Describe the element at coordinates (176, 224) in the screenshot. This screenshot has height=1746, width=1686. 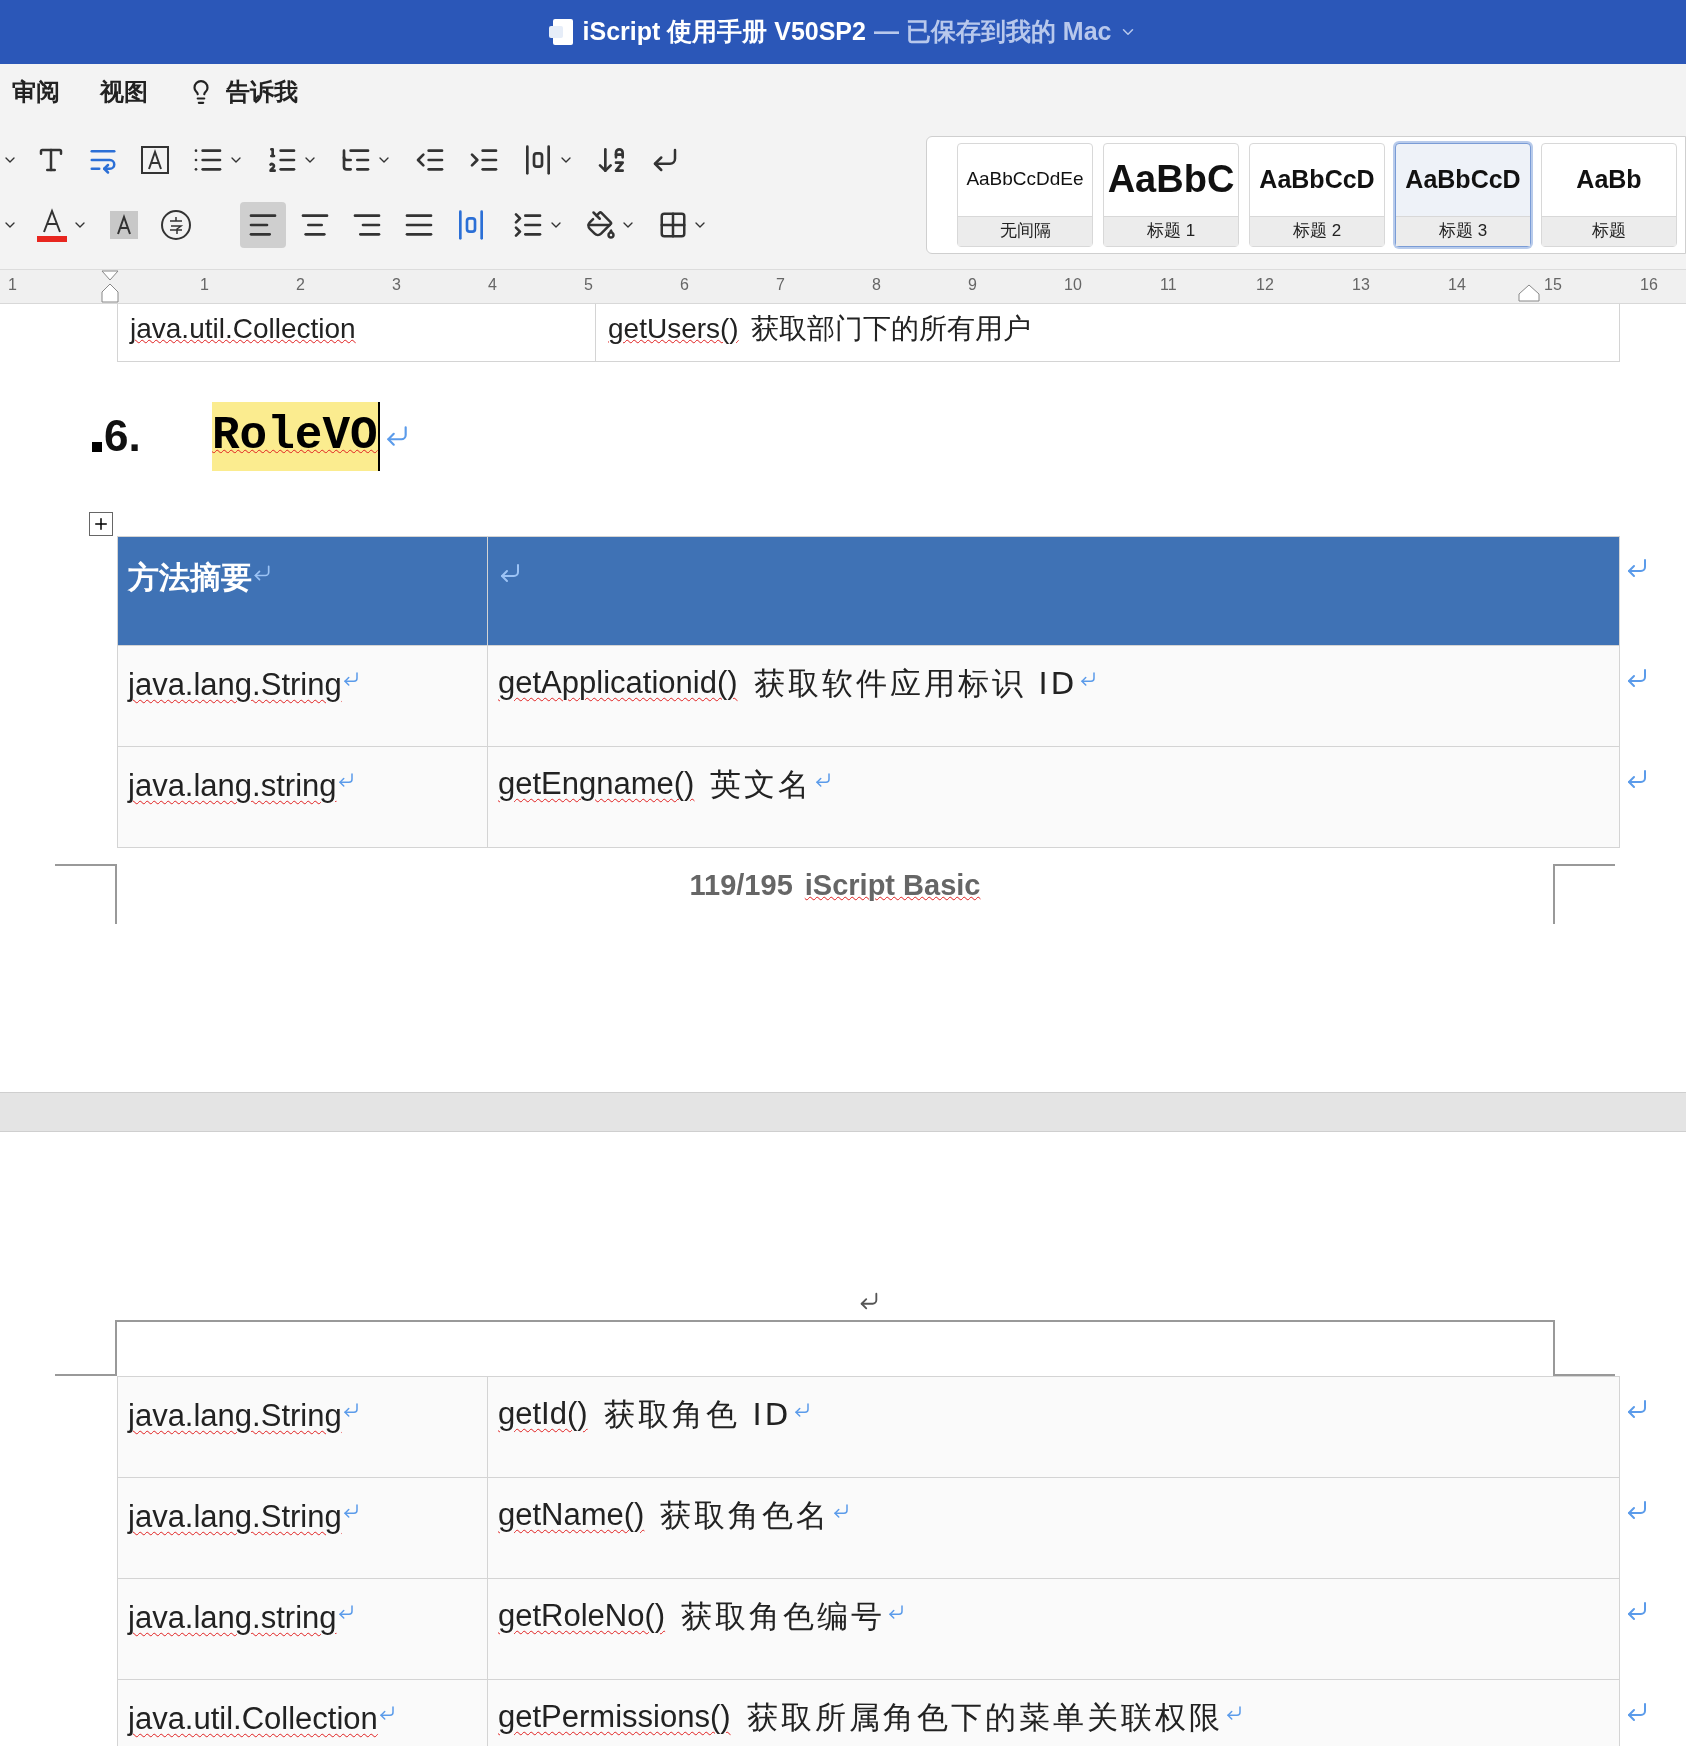
I see `circled-character-icon` at that location.